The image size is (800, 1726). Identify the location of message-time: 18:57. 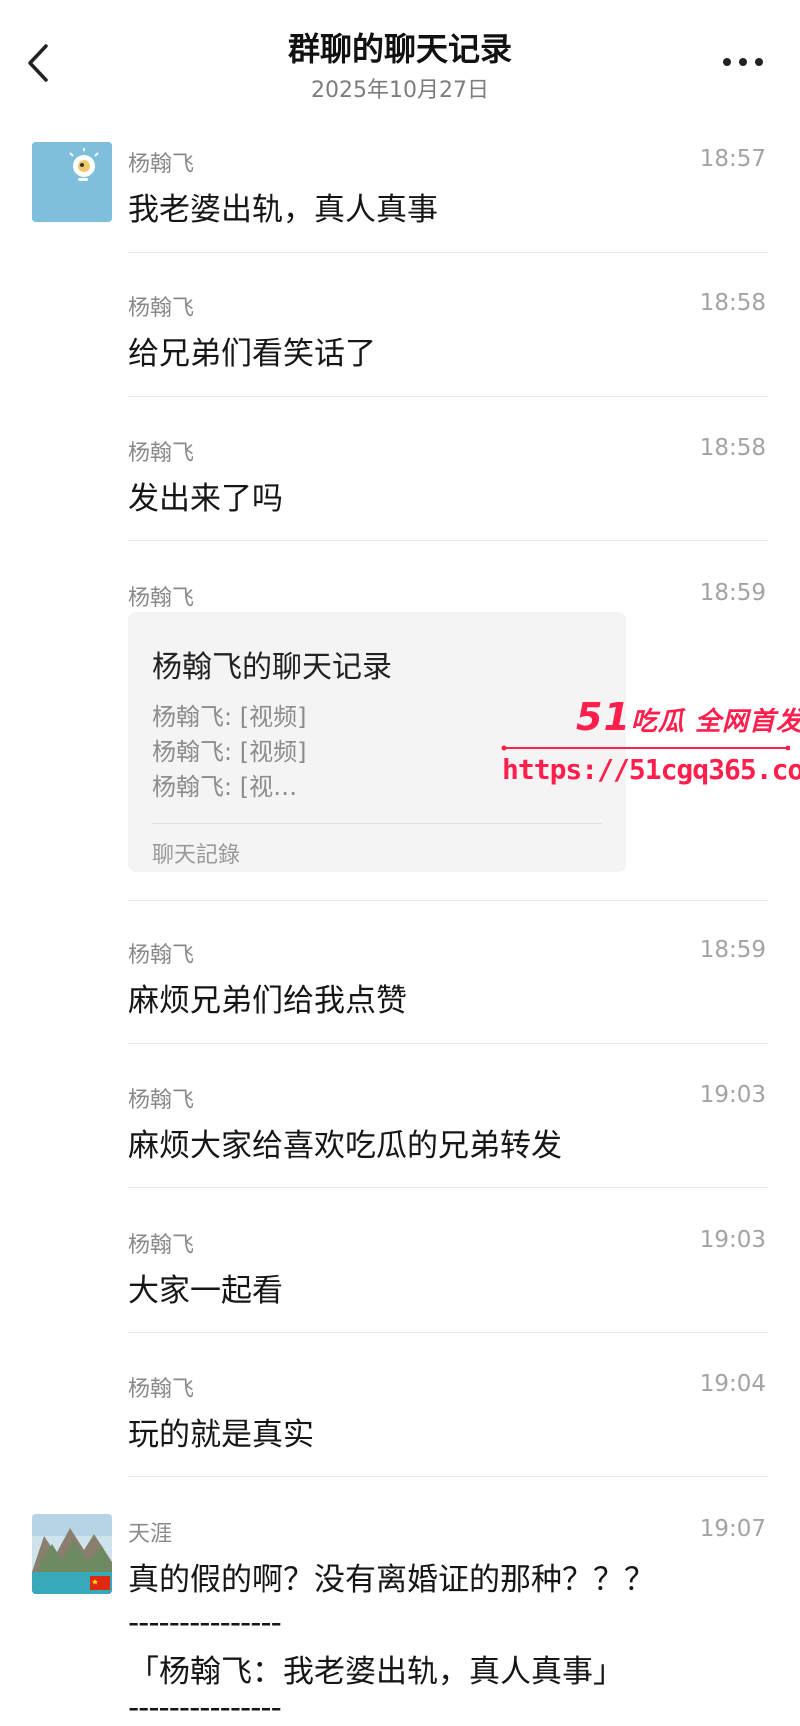
(732, 159).